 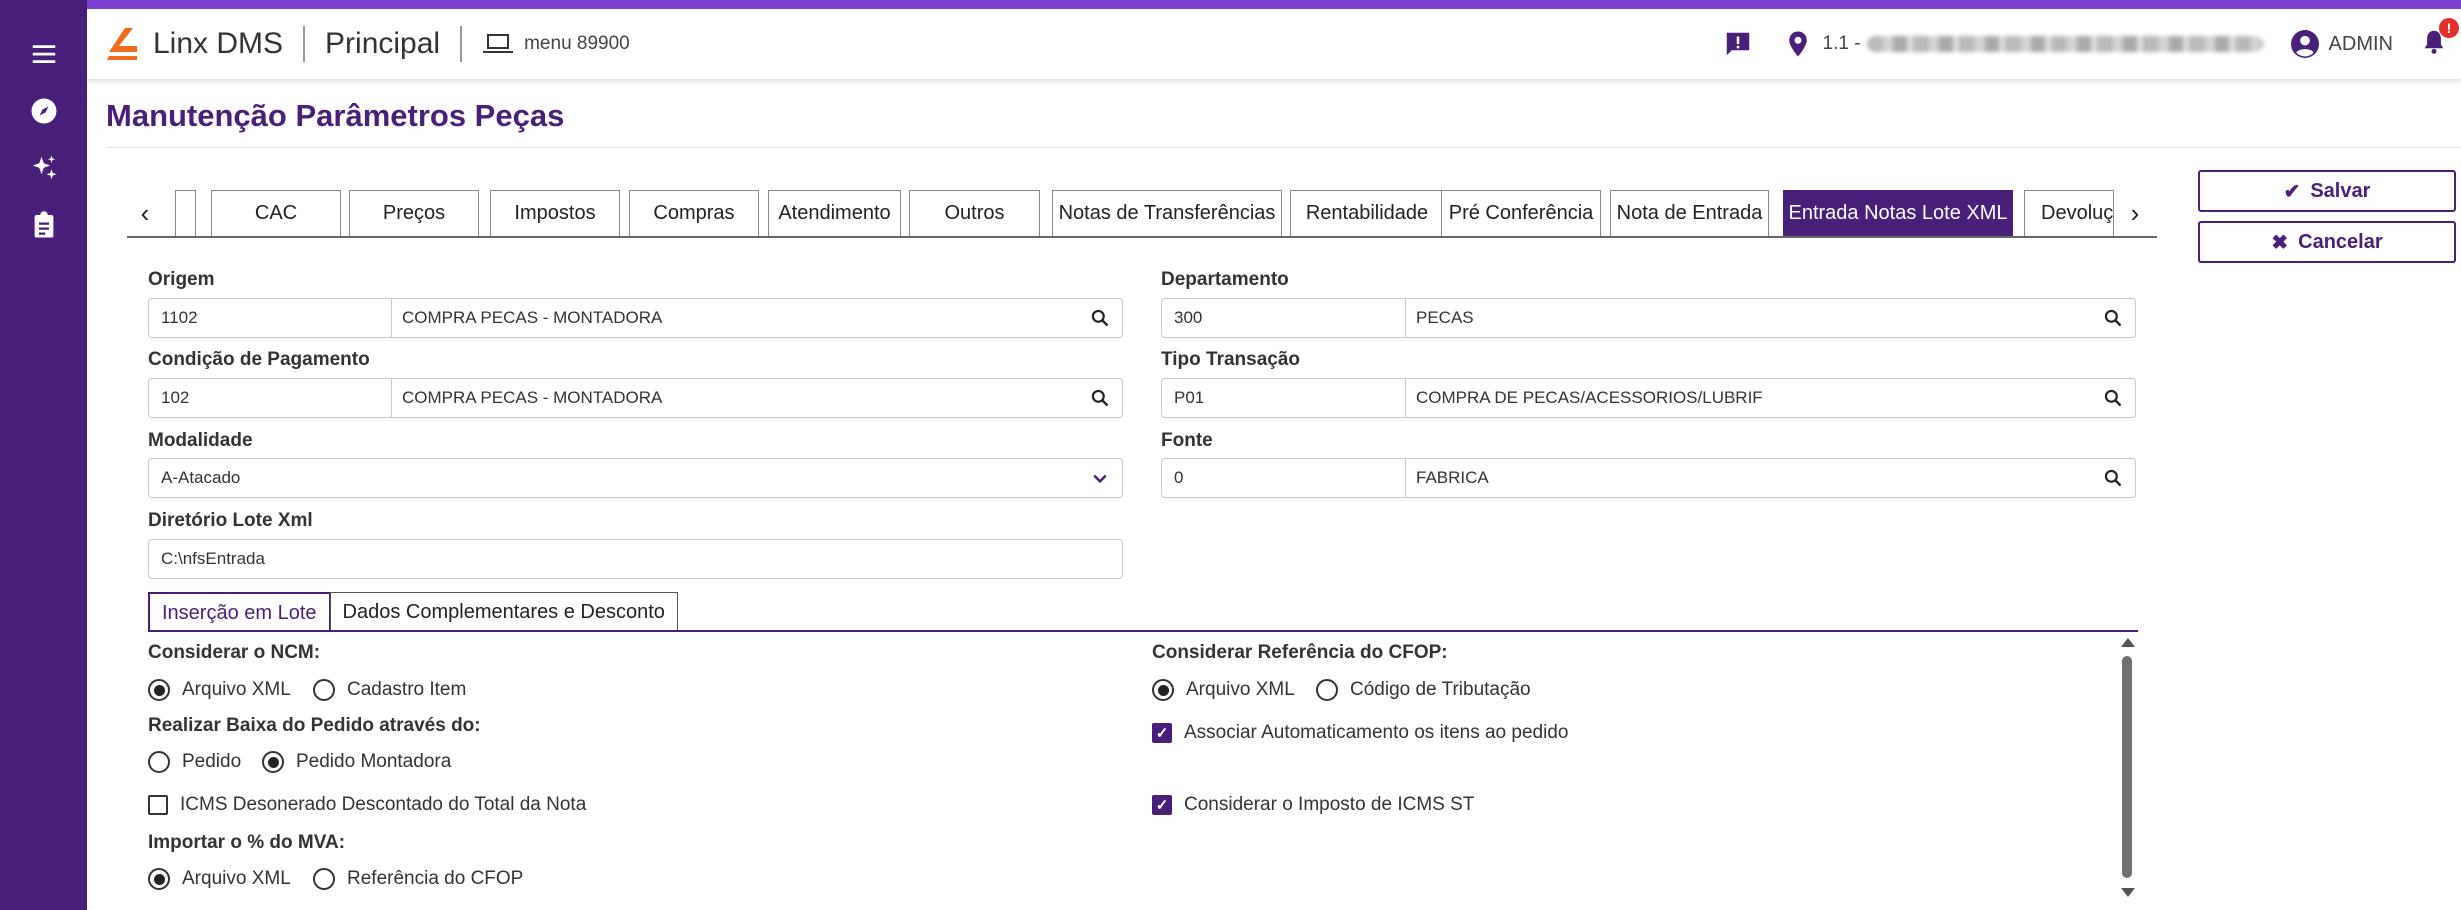 I want to click on scroll-thumb, so click(x=2127, y=767).